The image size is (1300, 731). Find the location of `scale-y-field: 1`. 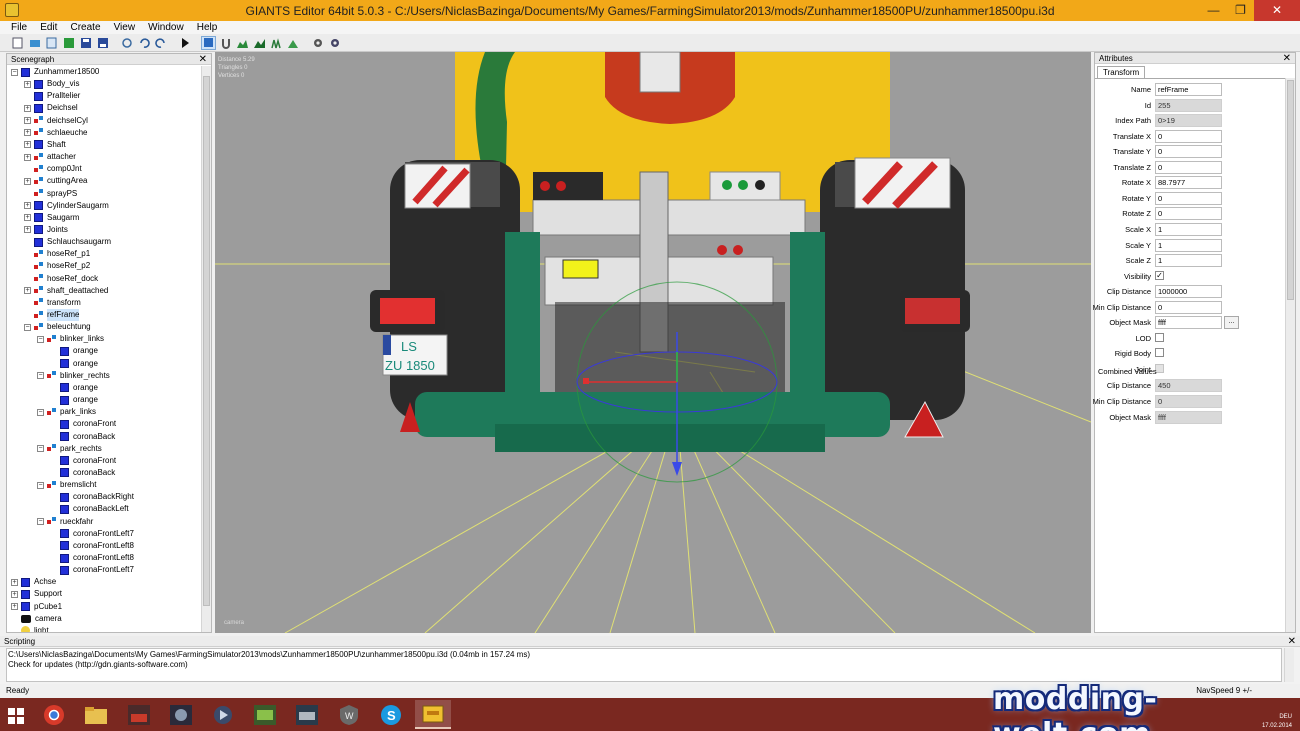

scale-y-field: 1 is located at coordinates (1188, 245).